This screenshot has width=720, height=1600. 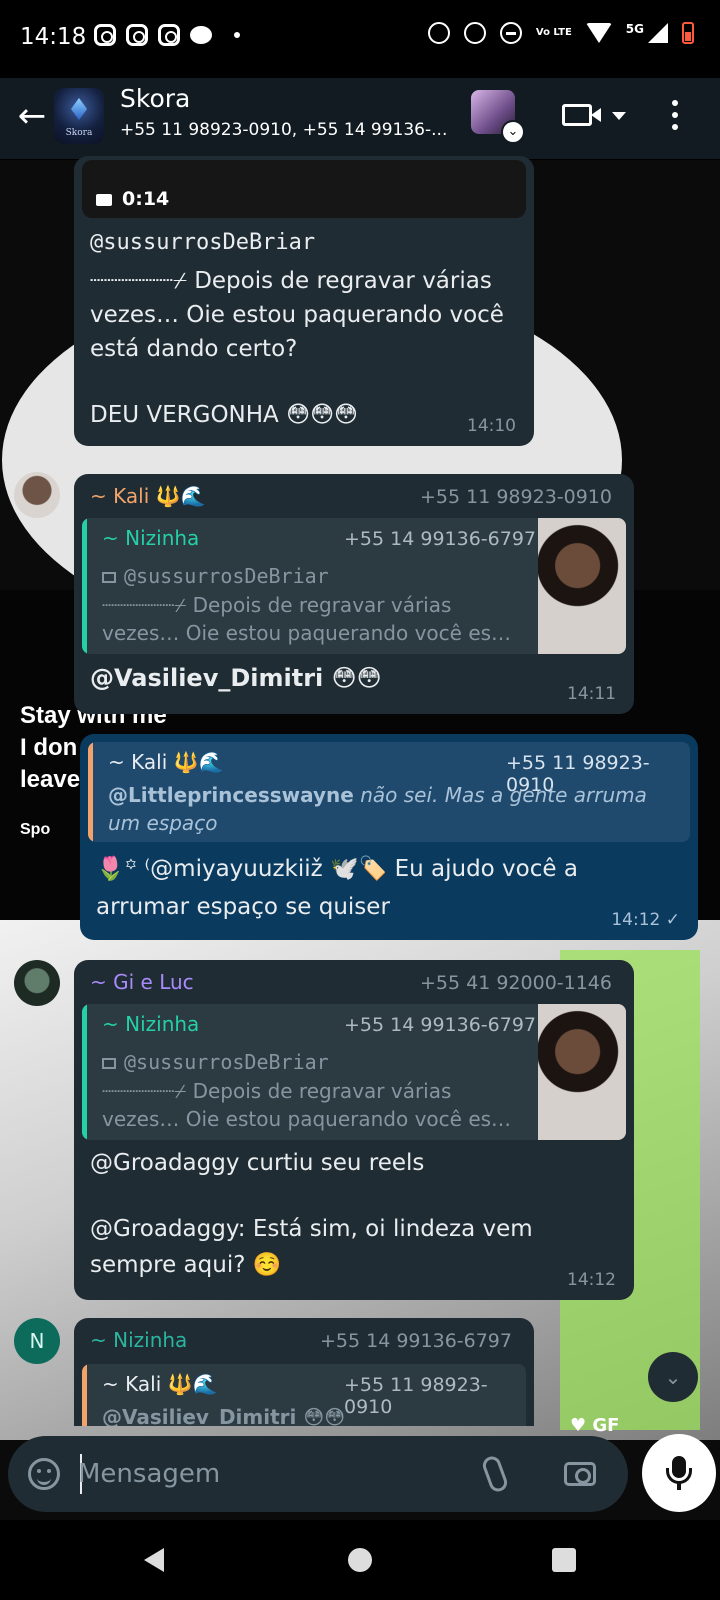 I want to click on quote-text: um espaço, so click(x=163, y=823).